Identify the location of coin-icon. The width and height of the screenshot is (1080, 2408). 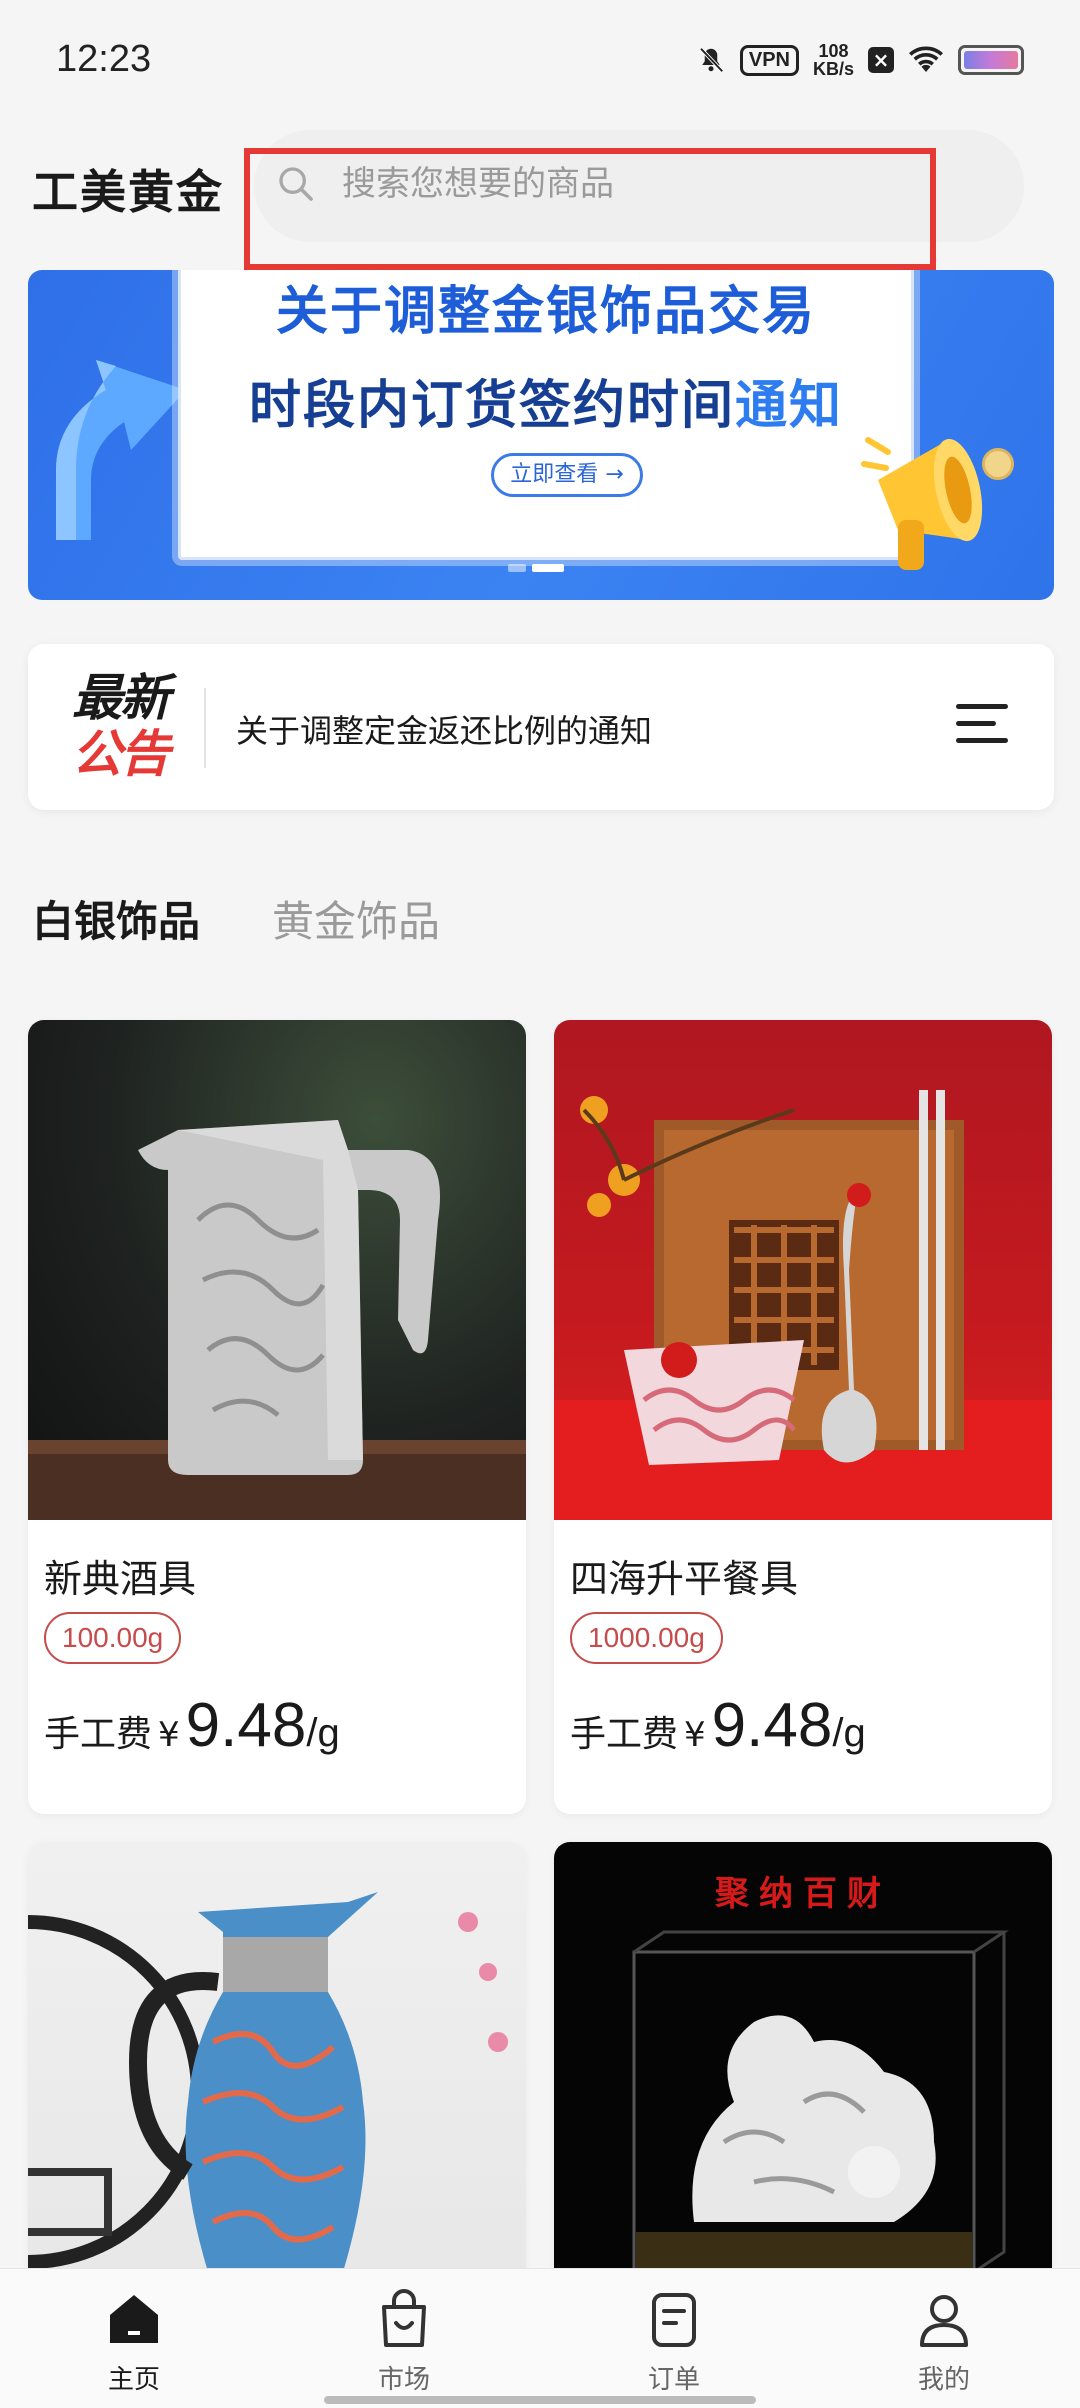
(998, 464).